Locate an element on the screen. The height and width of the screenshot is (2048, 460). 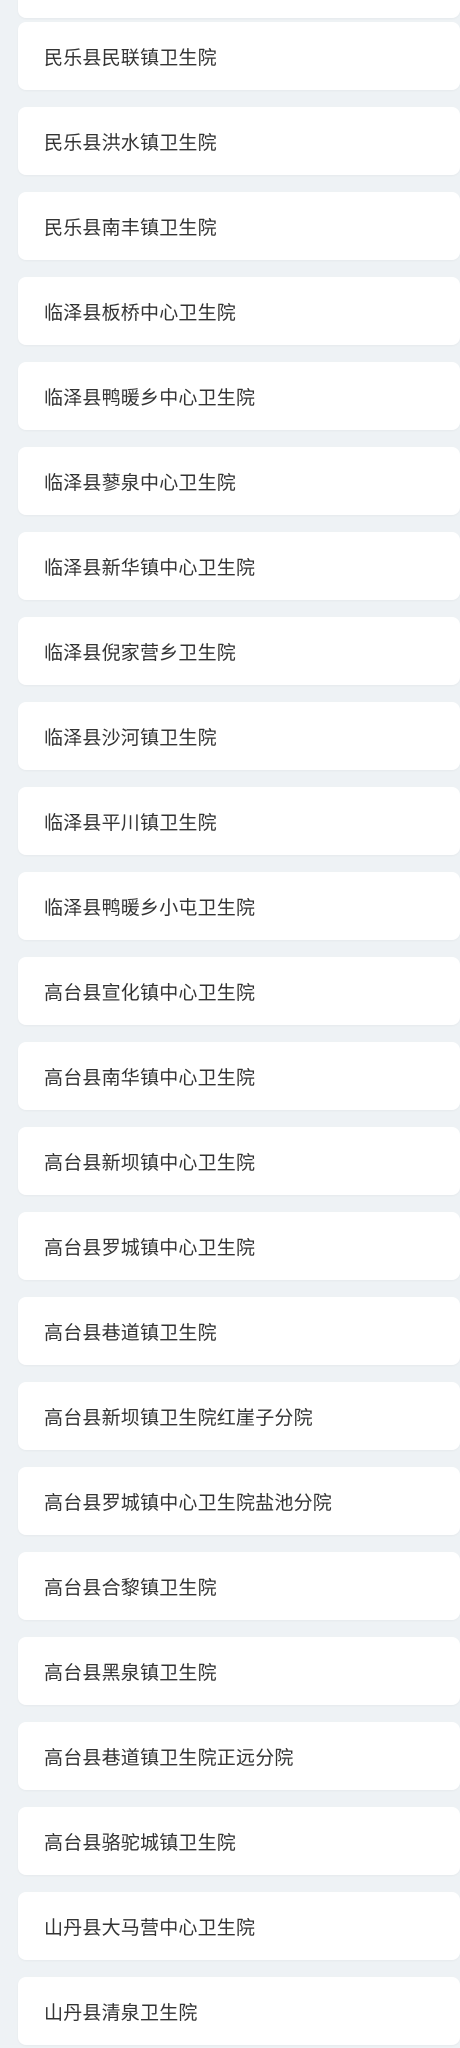
list-item-label: 高台县黑泉镇卫生院 is located at coordinates (130, 1672).